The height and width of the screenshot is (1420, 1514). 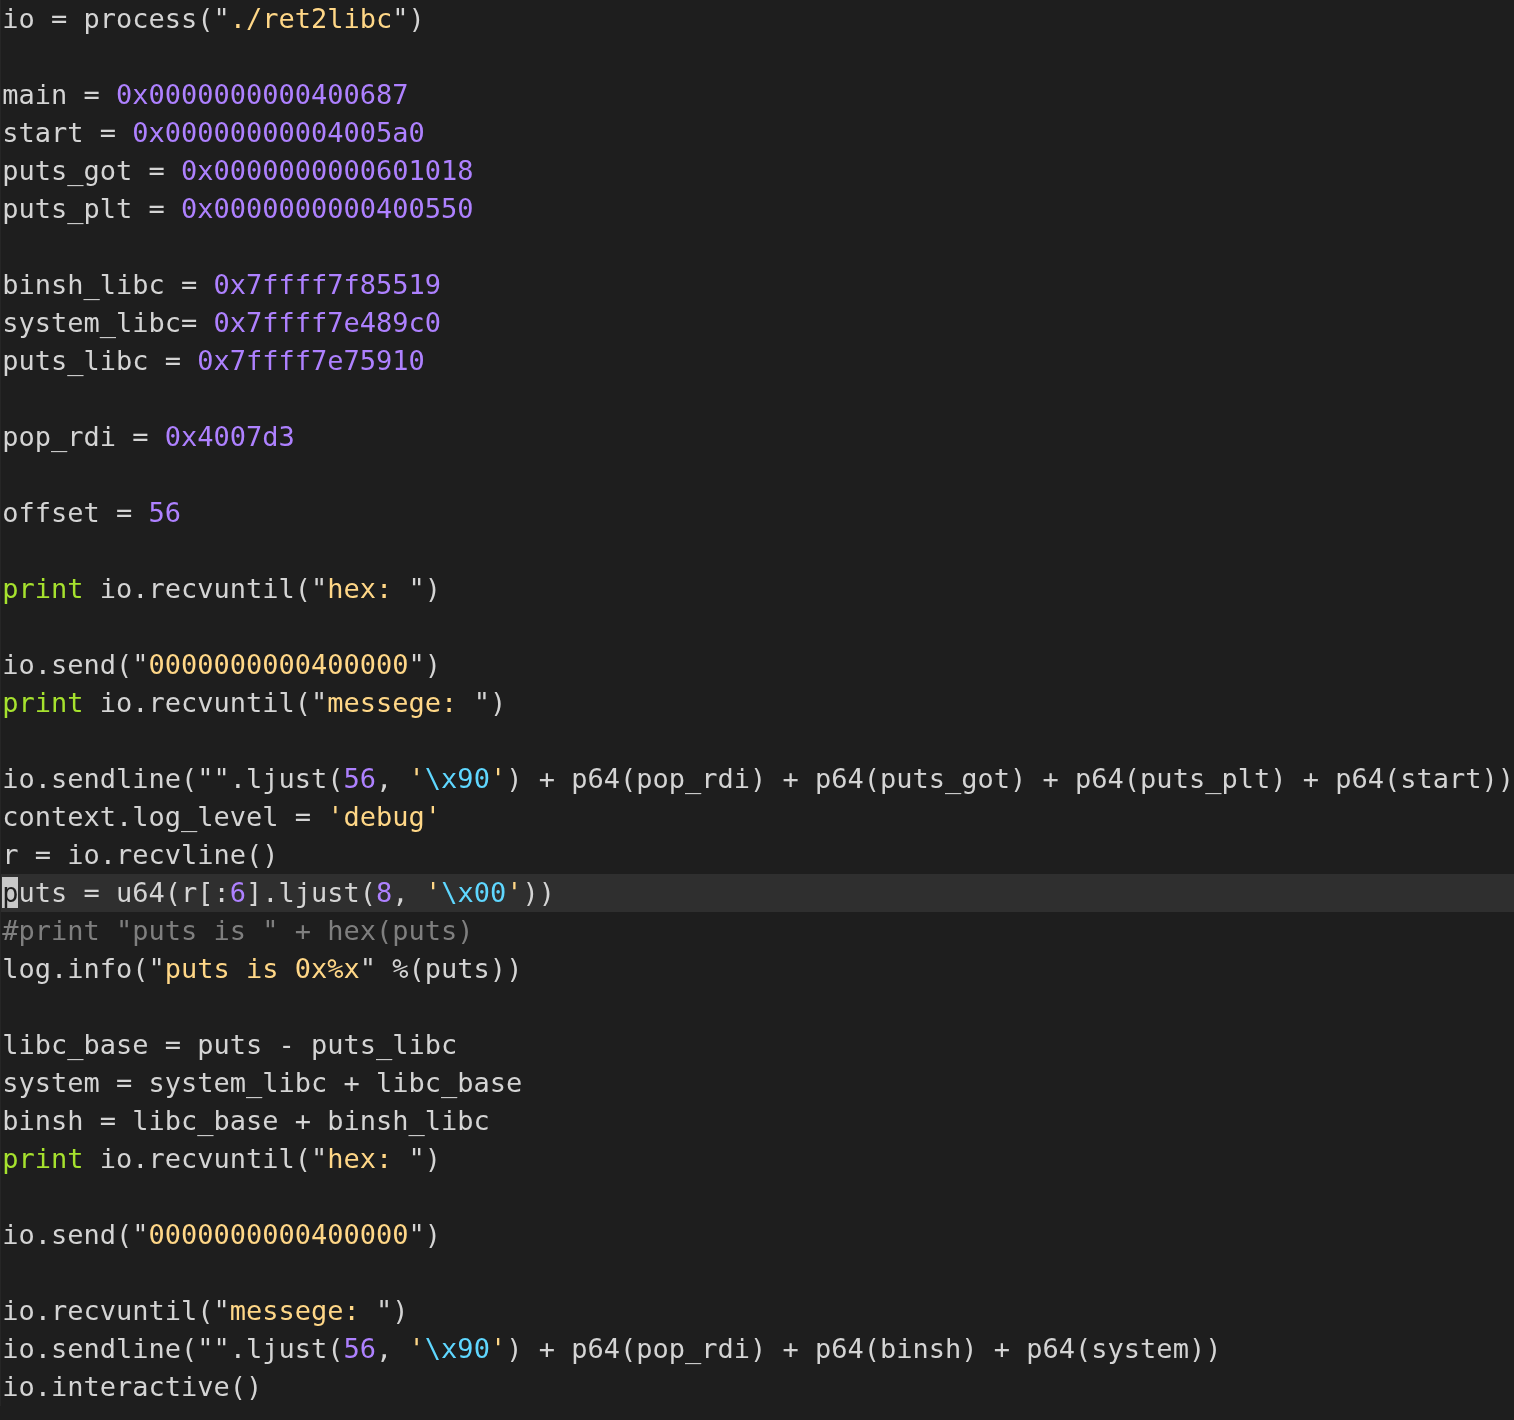 What do you see at coordinates (238, 931) in the screenshot?
I see `code-line: #print "puts is " + hex(puts)` at bounding box center [238, 931].